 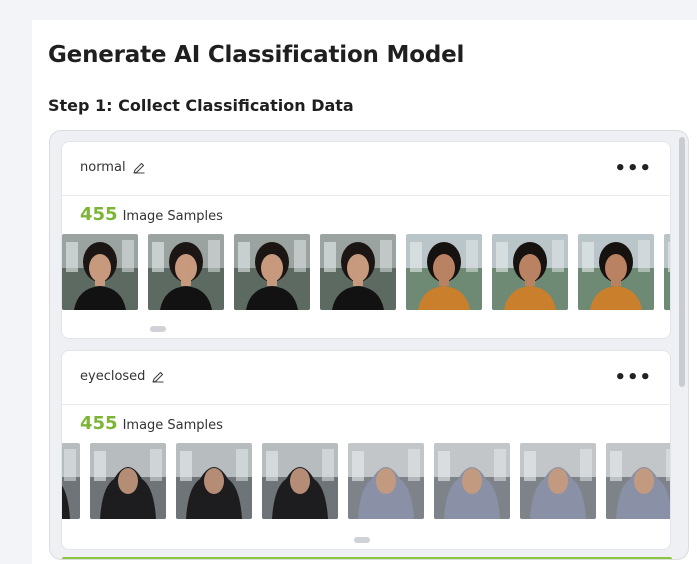 I want to click on class-name-label: normal, so click(x=103, y=167).